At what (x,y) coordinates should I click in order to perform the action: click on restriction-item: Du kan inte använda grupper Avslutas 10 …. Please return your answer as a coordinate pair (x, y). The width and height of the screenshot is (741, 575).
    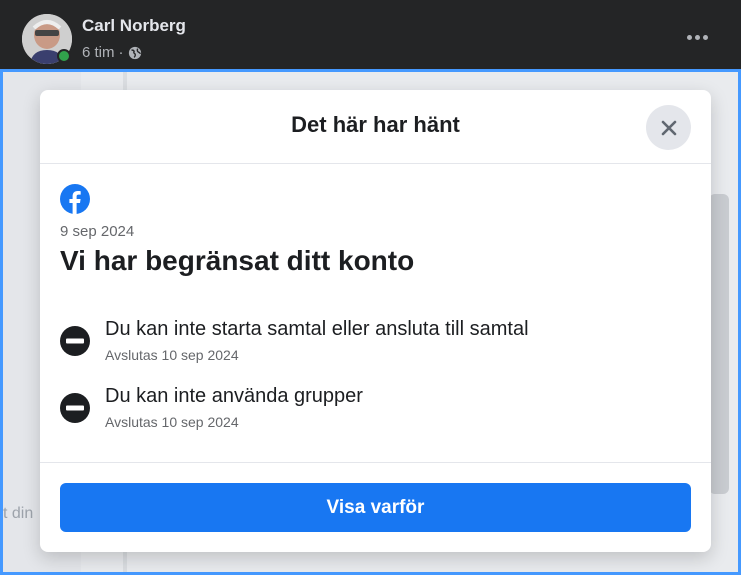
    Looking at the image, I should click on (370, 410).